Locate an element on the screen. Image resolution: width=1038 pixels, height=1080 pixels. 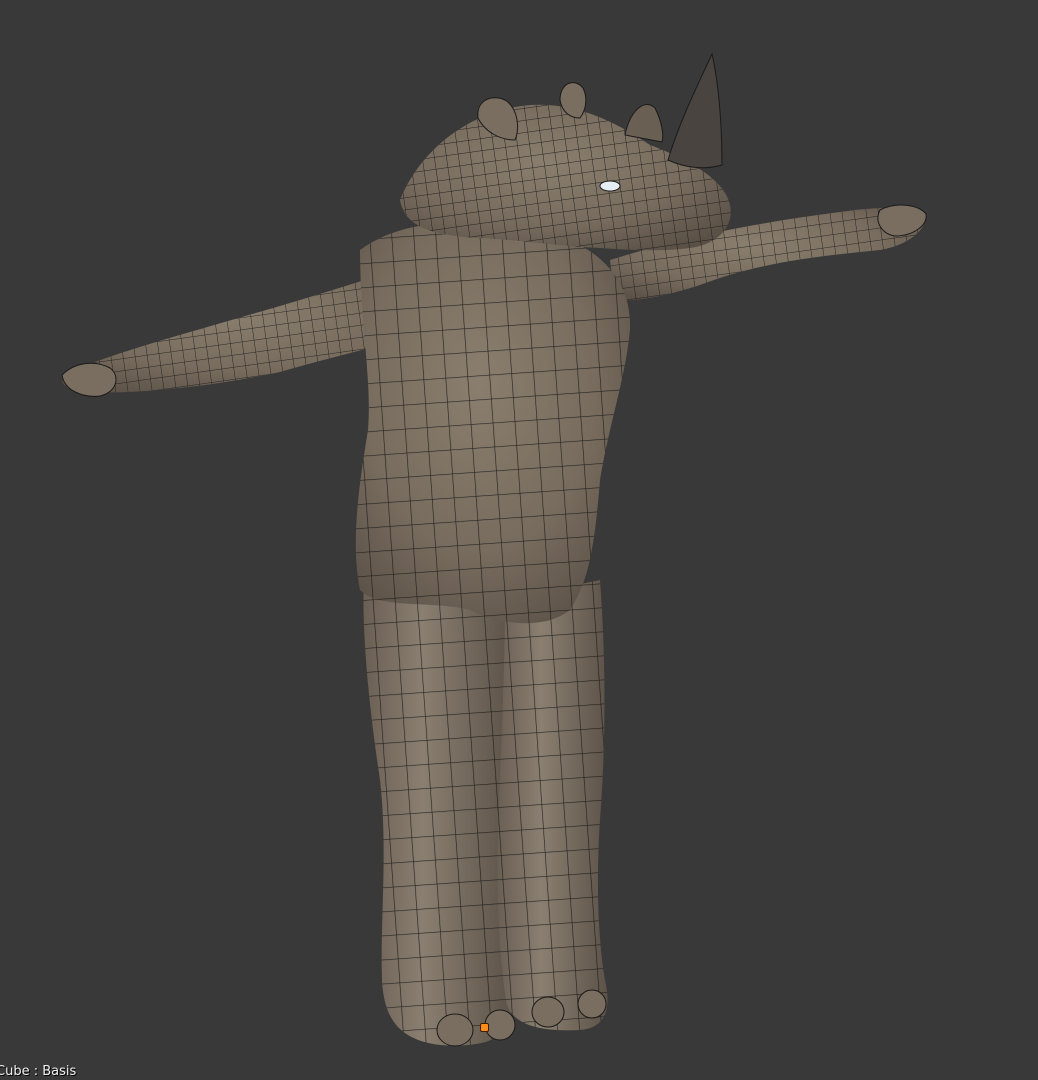
rhino-head is located at coordinates (565, 151).